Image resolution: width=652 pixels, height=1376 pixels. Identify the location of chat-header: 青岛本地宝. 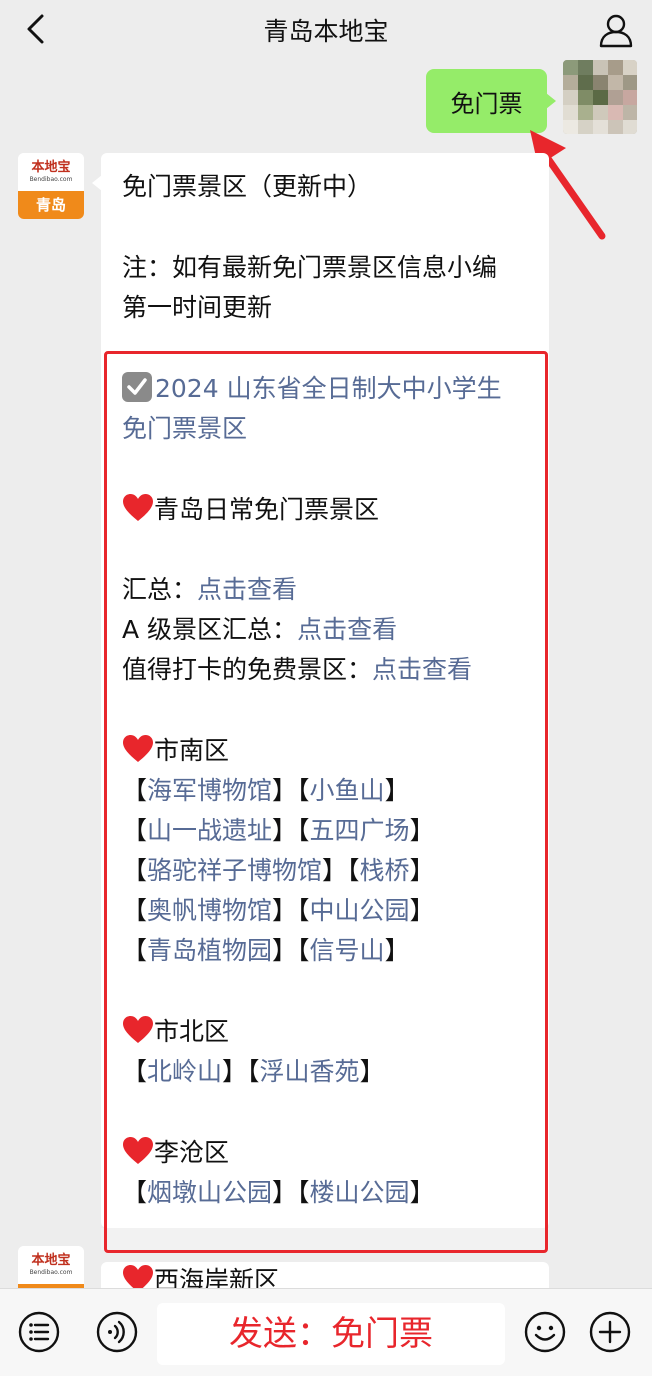
(326, 29).